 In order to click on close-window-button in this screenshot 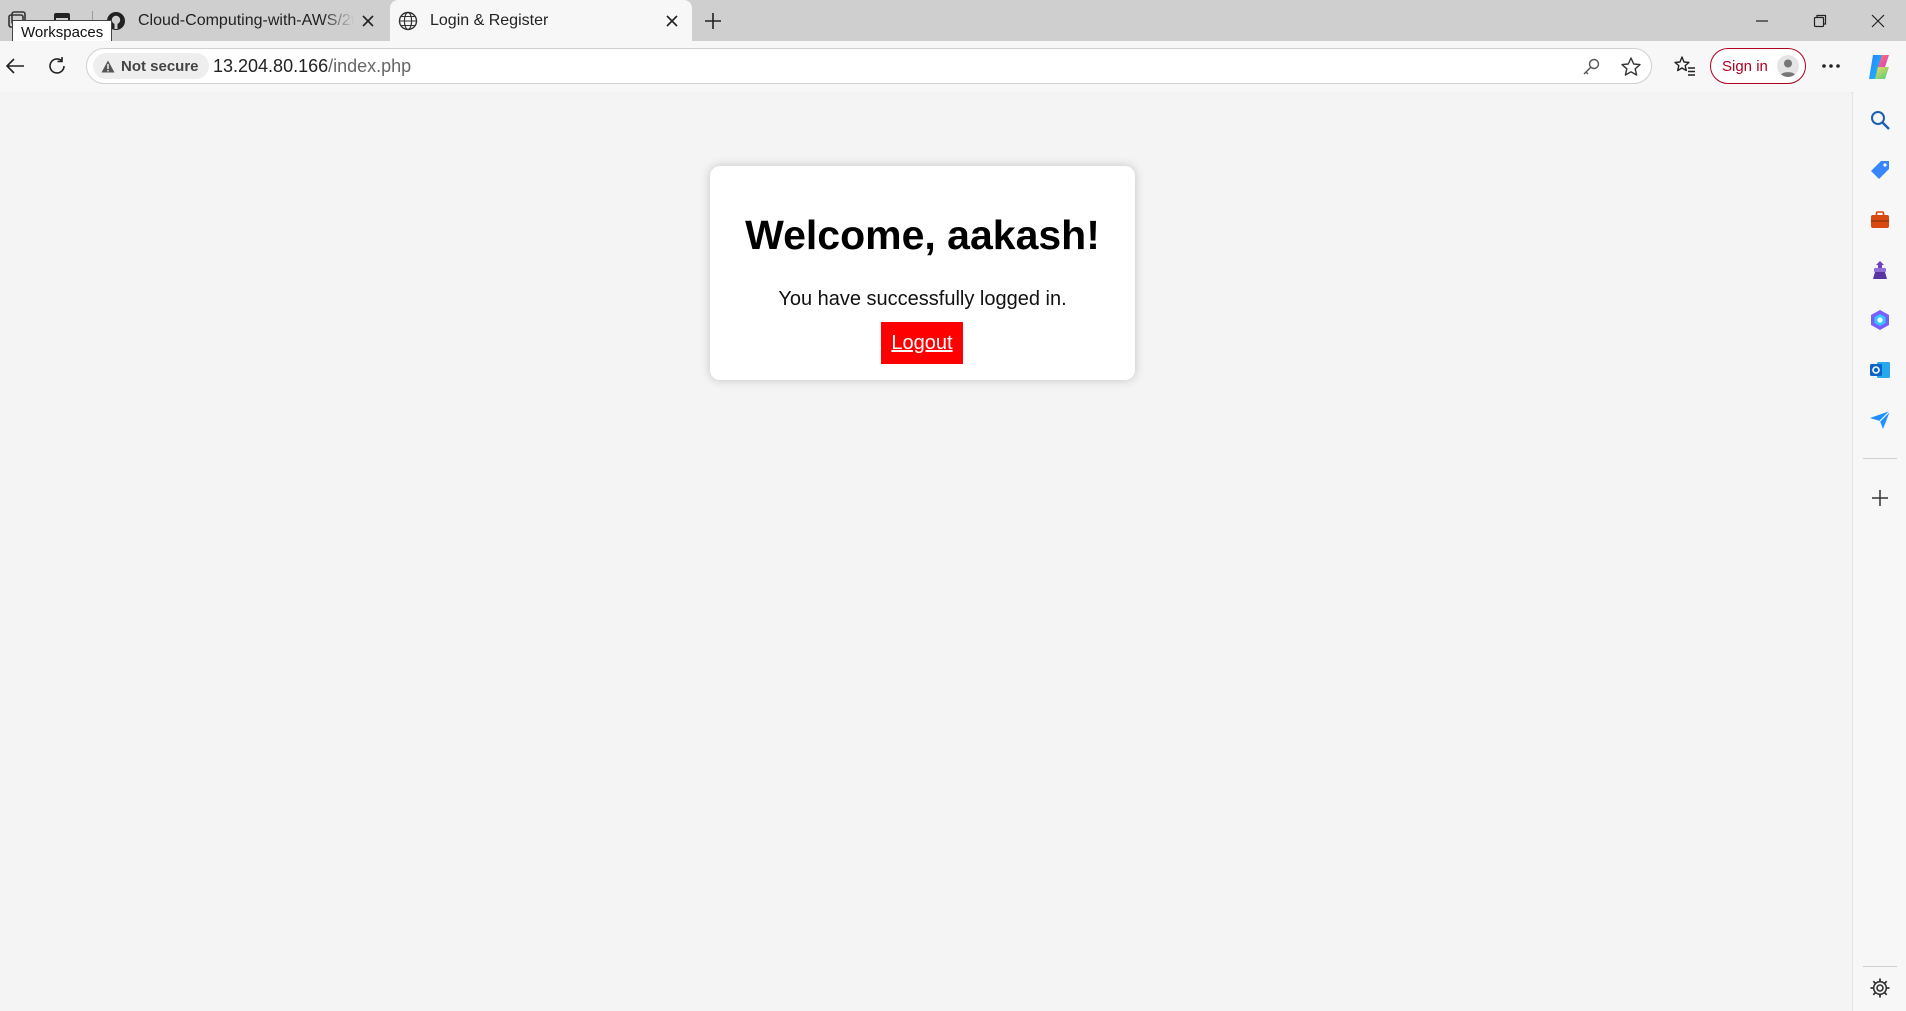, I will do `click(1878, 20)`.